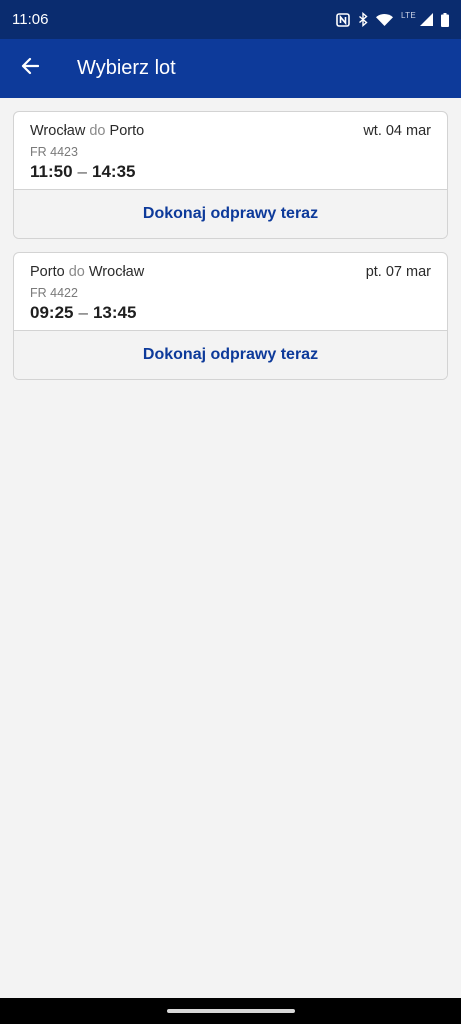 Image resolution: width=461 pixels, height=1024 pixels. I want to click on page-title: Wybierz lot, so click(126, 68).